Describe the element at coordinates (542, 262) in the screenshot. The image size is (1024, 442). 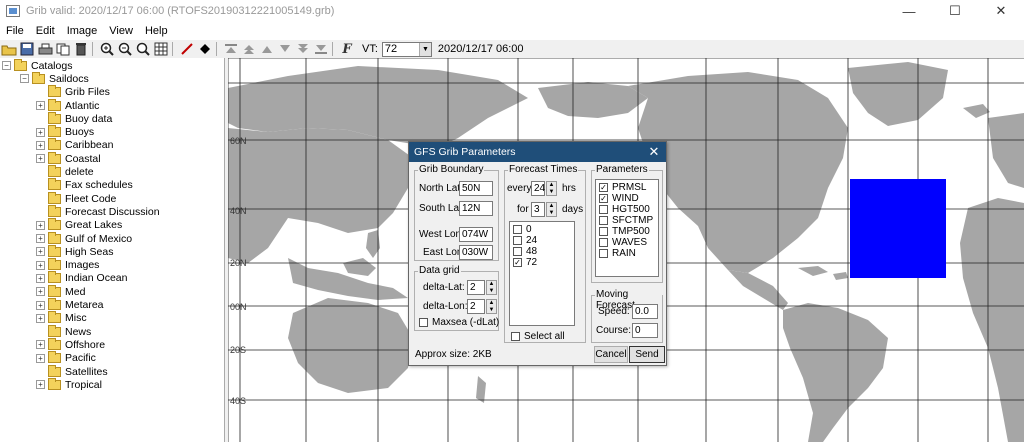
I see `forecast-time-item: ✓ 72` at that location.